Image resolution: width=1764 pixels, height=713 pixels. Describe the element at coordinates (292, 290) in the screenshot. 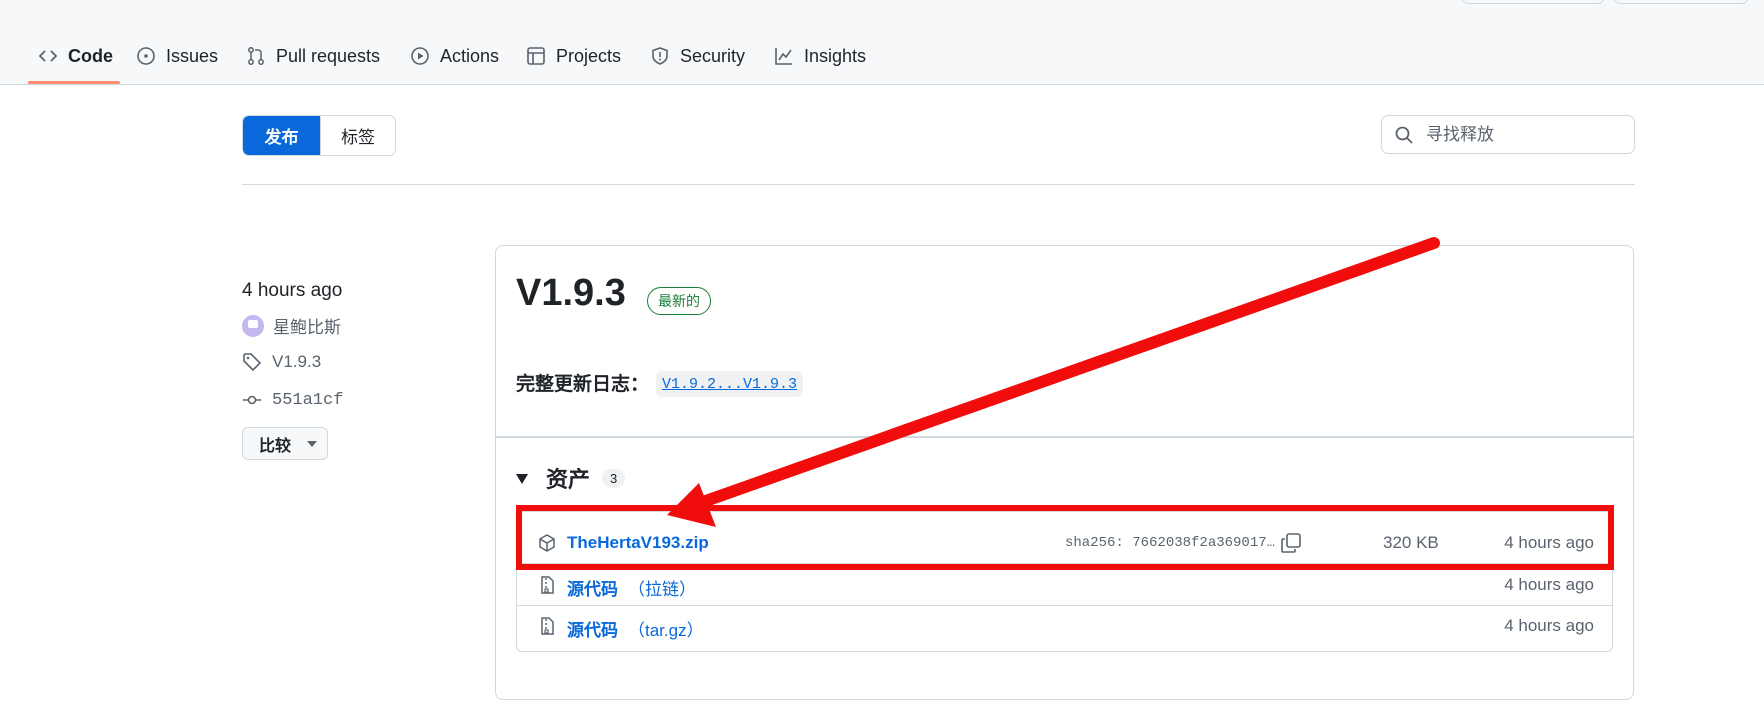

I see `release-time: 4 hours ago` at that location.